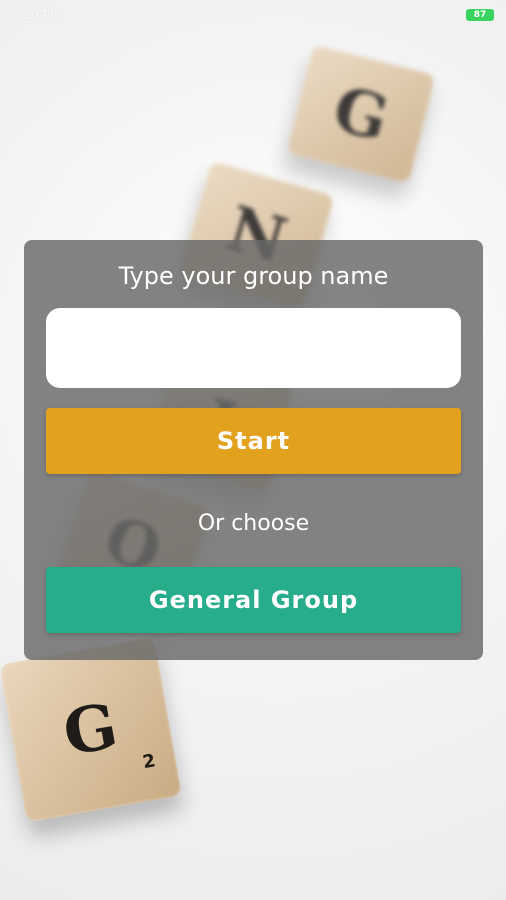 The width and height of the screenshot is (506, 900). Describe the element at coordinates (36, 15) in the screenshot. I see `status-time: 1:20 PM` at that location.